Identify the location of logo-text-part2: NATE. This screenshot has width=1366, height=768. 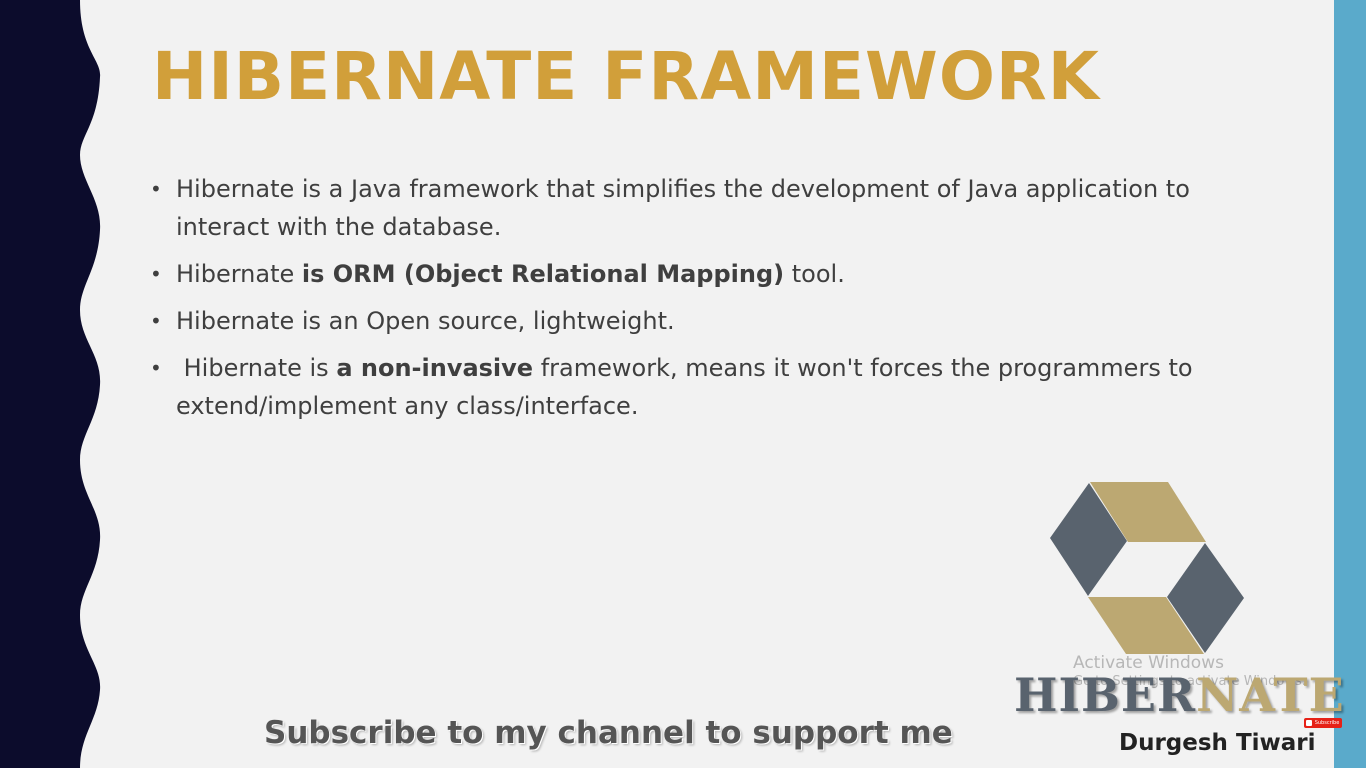
(1270, 695).